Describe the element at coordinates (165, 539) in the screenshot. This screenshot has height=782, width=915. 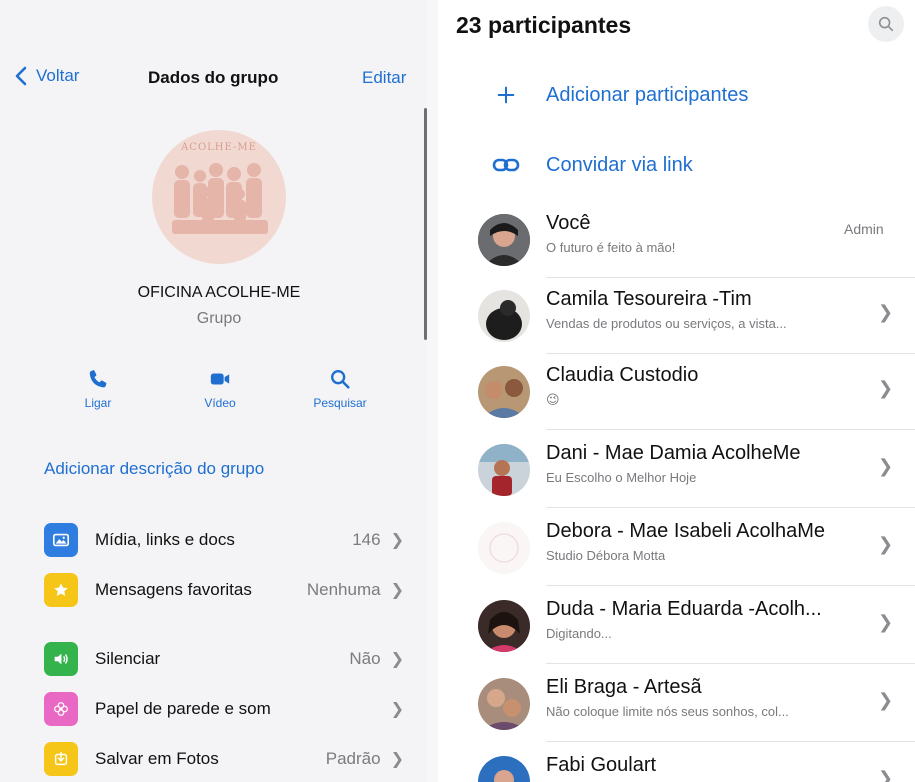
I see `settings-label: Mídia, links e docs` at that location.